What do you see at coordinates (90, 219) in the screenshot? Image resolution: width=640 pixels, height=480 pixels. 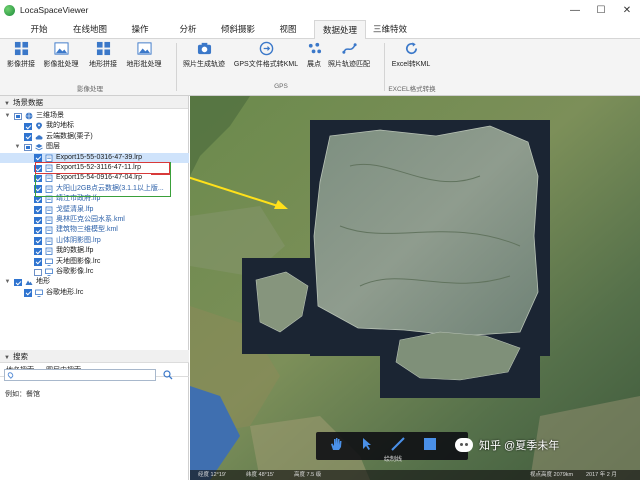 I see `tree-item-label: 奥林匹克公园水系.kml` at bounding box center [90, 219].